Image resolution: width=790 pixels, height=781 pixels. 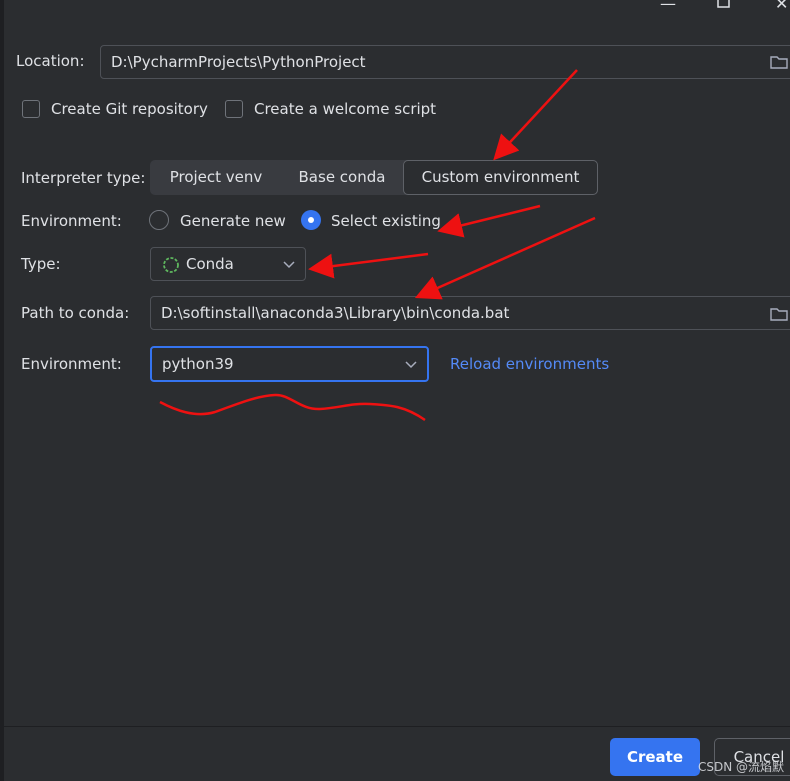 What do you see at coordinates (781, 6) in the screenshot?
I see `close-icon: ✕` at bounding box center [781, 6].